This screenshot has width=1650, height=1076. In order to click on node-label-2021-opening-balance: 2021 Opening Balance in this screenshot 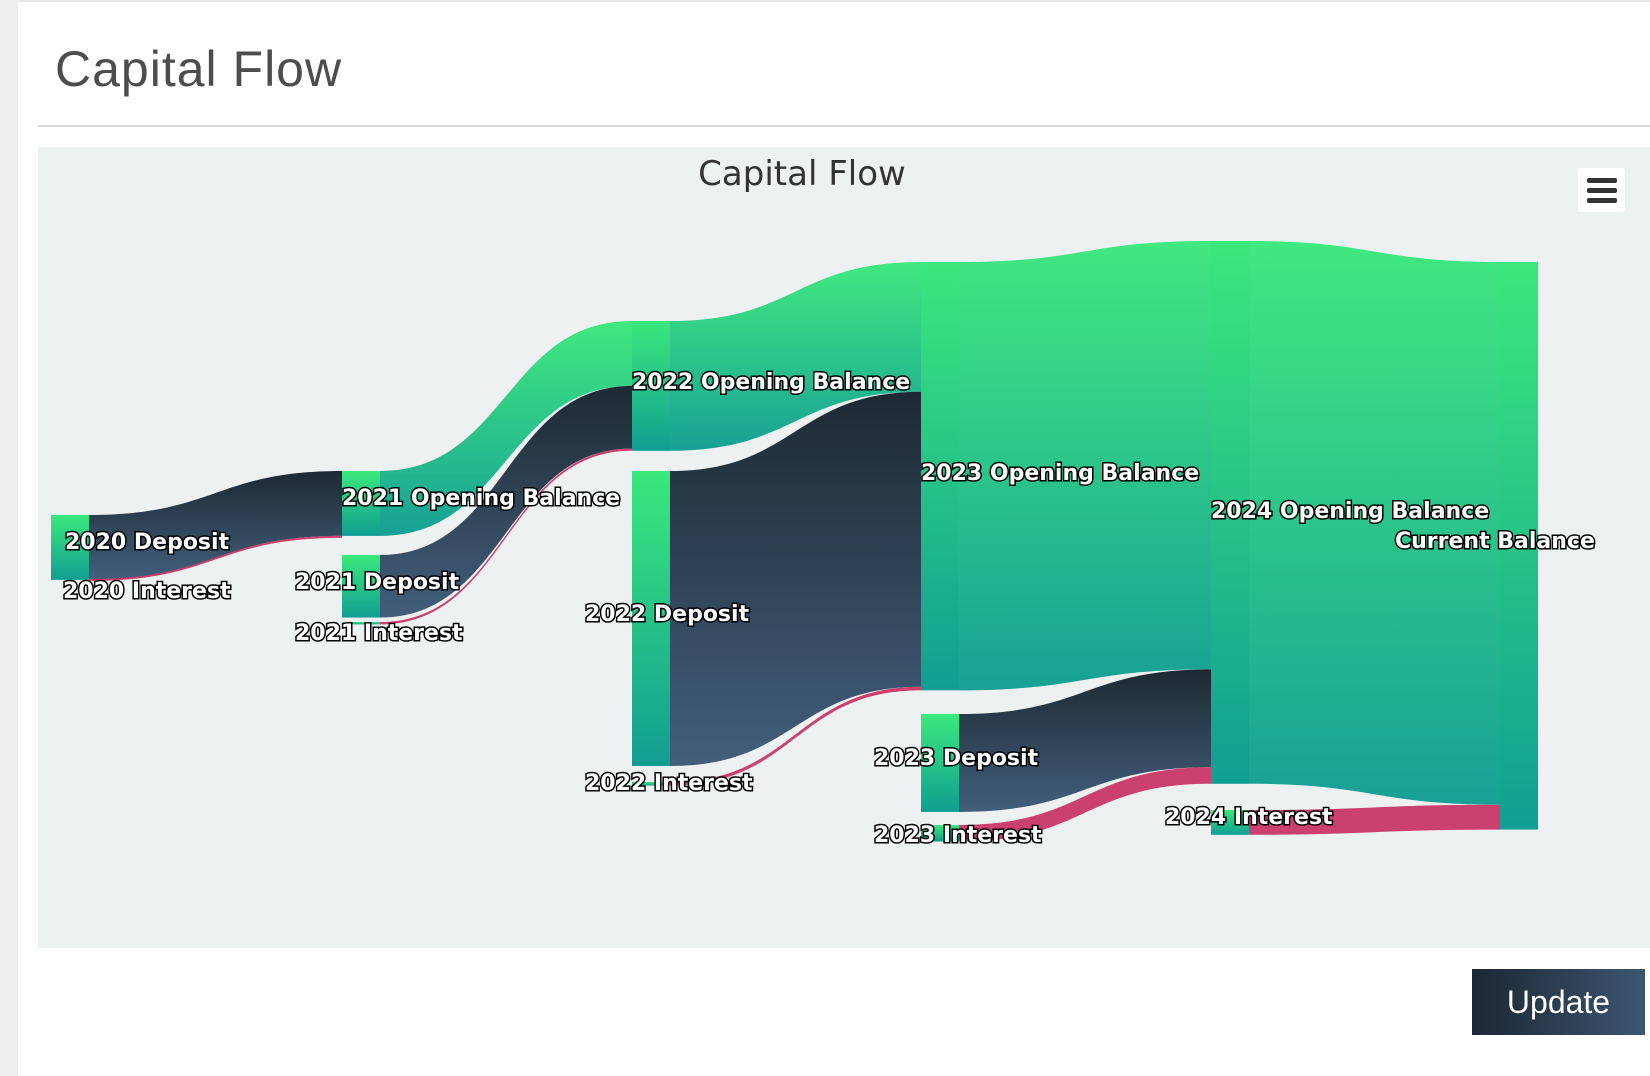, I will do `click(481, 498)`.